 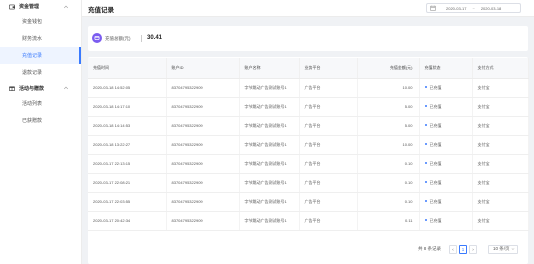 I want to click on sidebar-item-refund-records: 退款记录, so click(x=40, y=72).